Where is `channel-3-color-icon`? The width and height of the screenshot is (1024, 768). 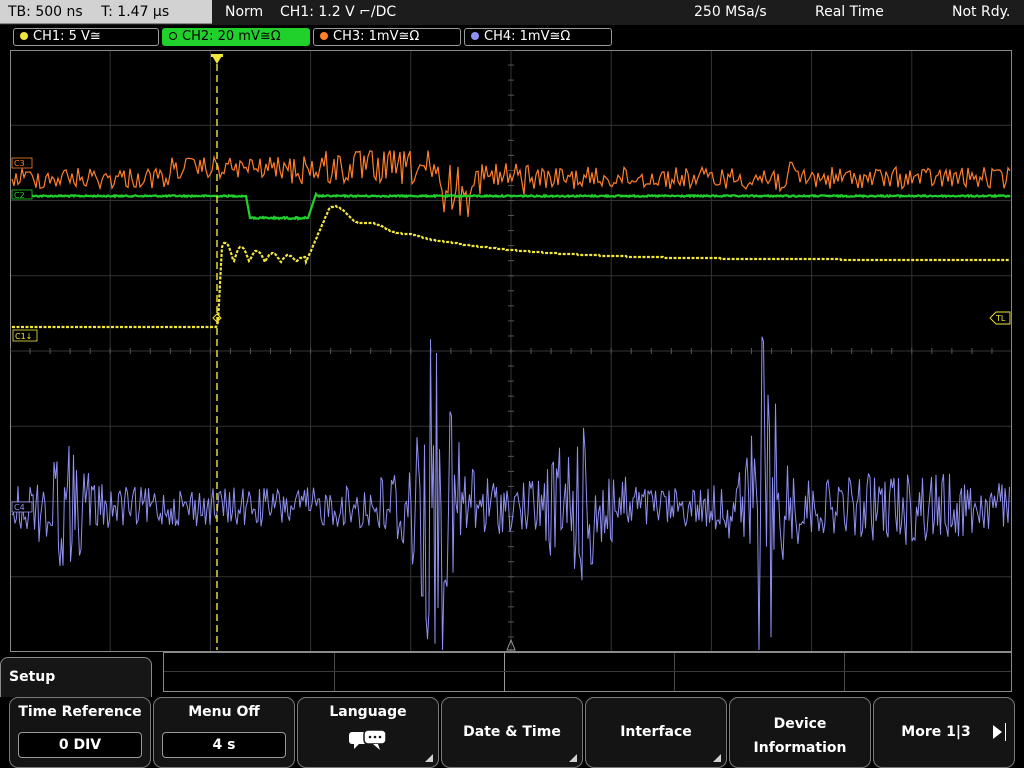 channel-3-color-icon is located at coordinates (324, 35).